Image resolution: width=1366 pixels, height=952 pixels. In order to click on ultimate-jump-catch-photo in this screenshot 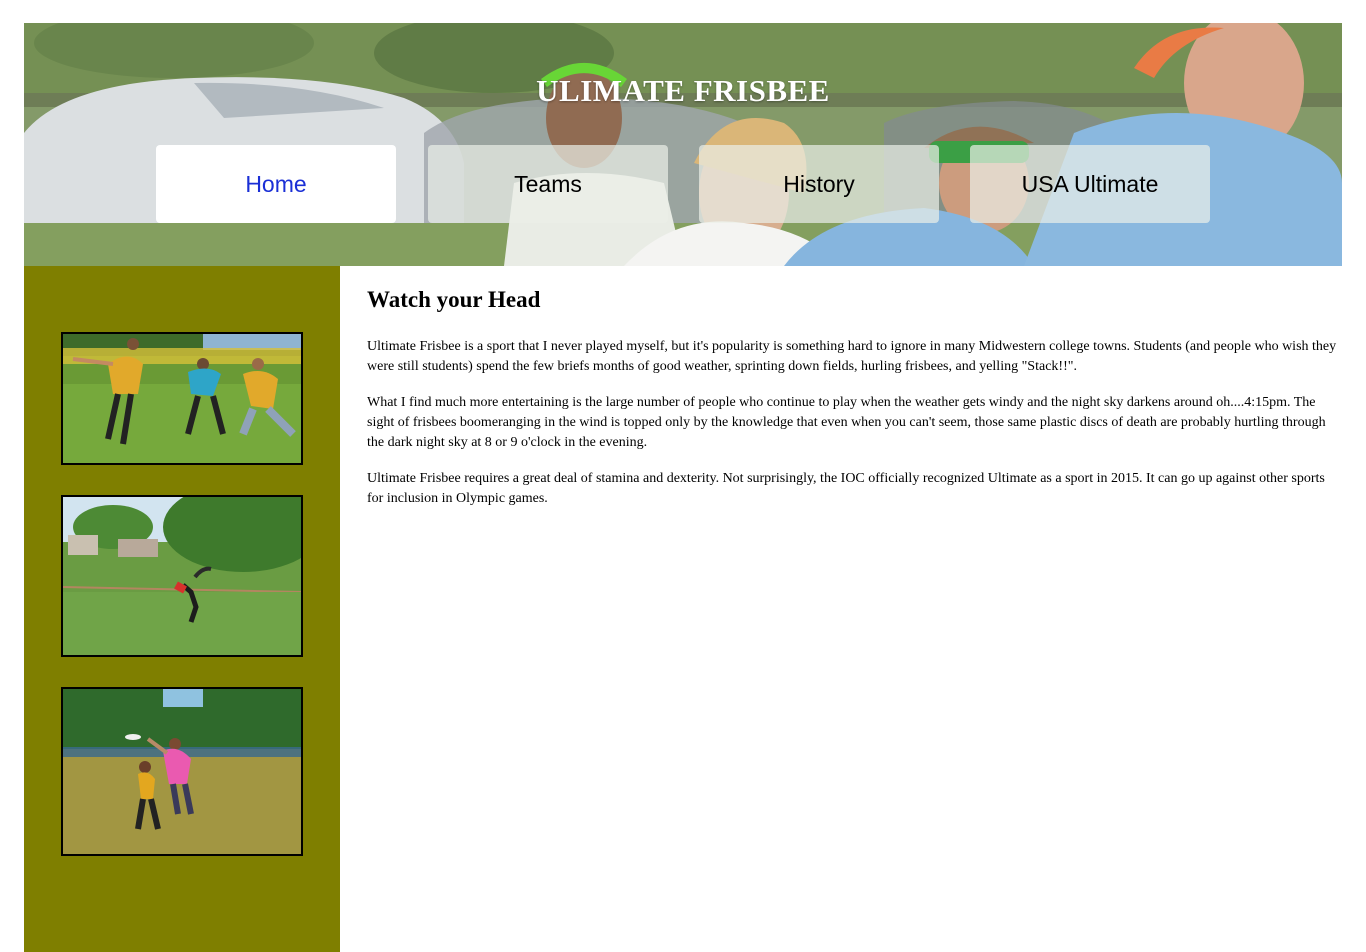, I will do `click(182, 771)`.